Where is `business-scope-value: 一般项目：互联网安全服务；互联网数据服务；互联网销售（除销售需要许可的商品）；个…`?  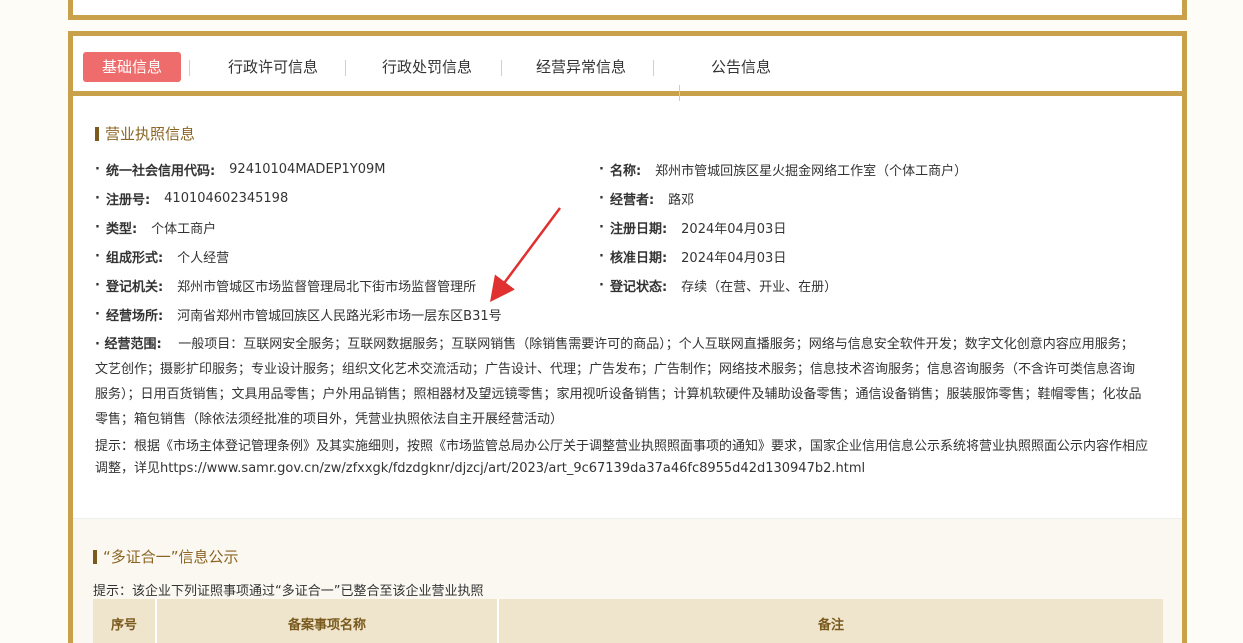 business-scope-value: 一般项目：互联网安全服务；互联网数据服务；互联网销售（除销售需要许可的商品）；个… is located at coordinates (618, 382).